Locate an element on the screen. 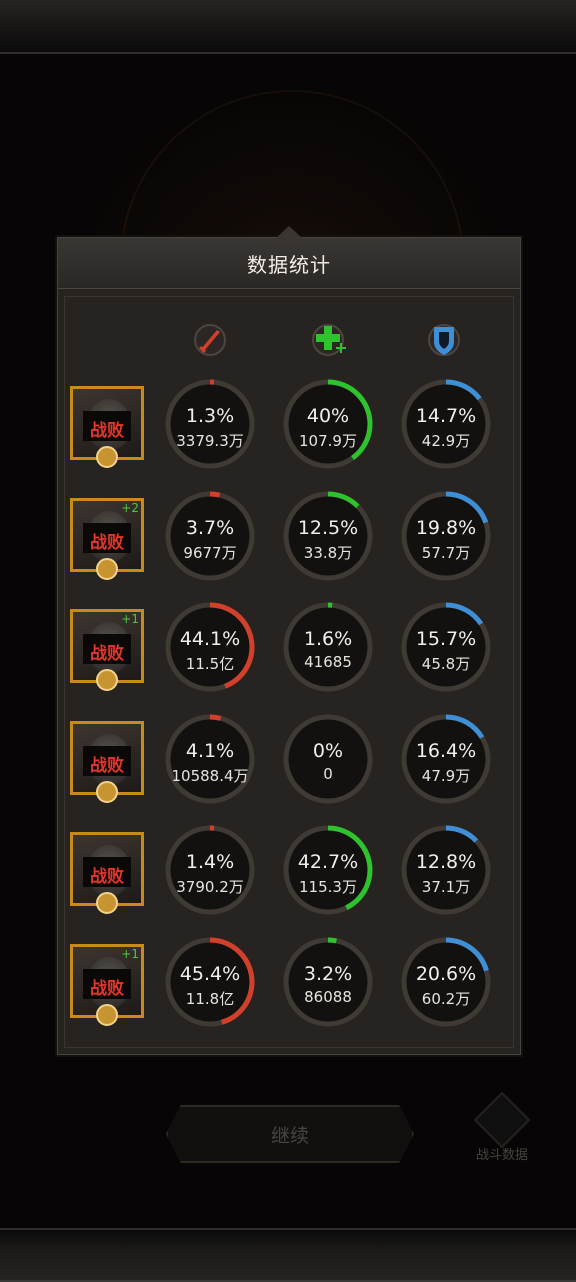 The width and height of the screenshot is (576, 1282). panel-title: 数据统计 is located at coordinates (289, 264).